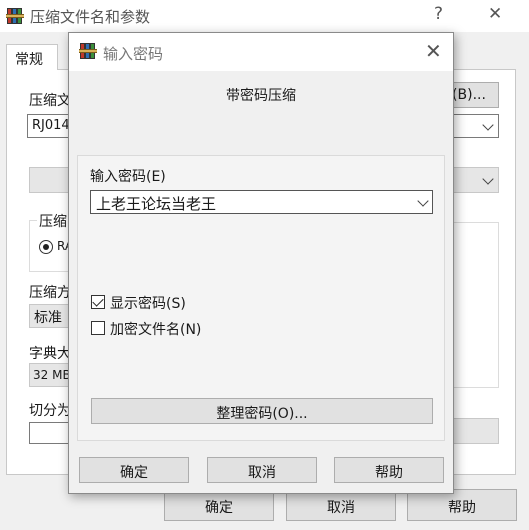 This screenshot has height=530, width=529. Describe the element at coordinates (50, 354) in the screenshot. I see `dictionary-size-label: 字典大` at that location.